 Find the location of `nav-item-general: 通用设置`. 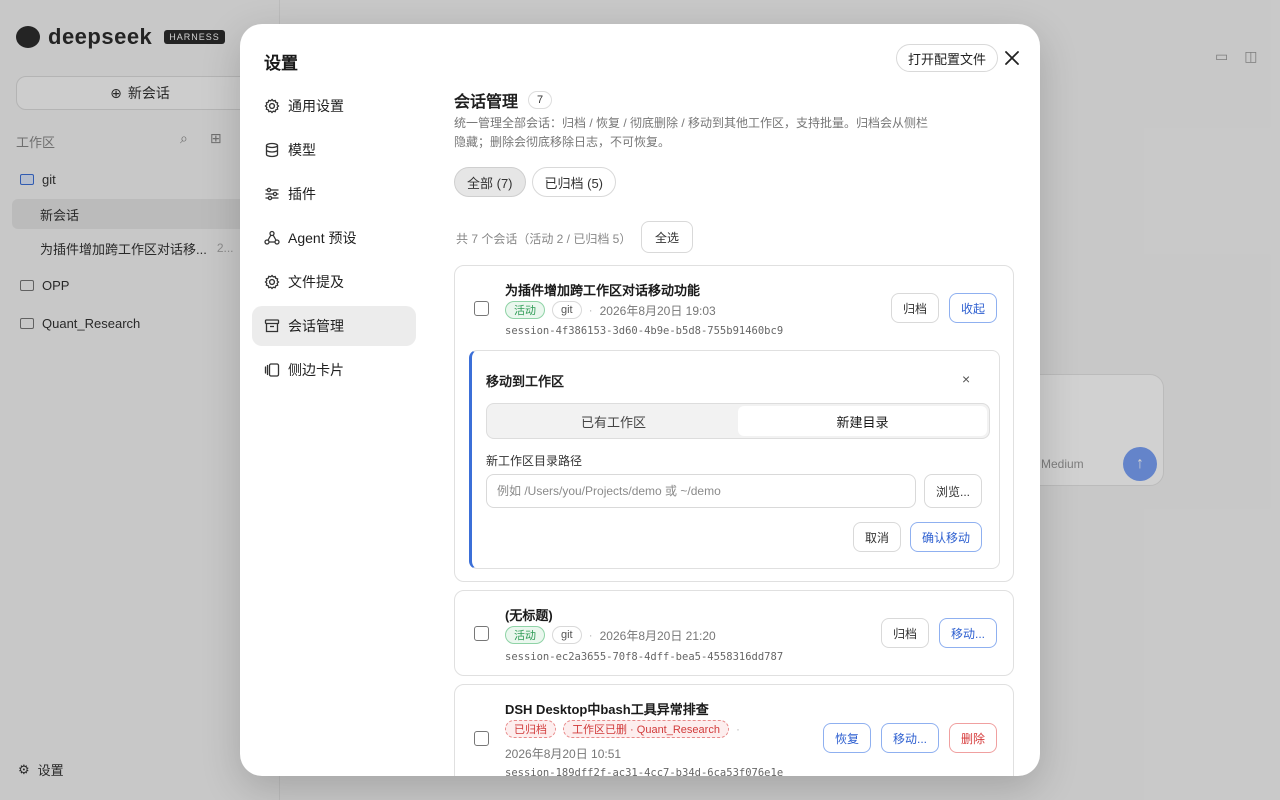

nav-item-general: 通用设置 is located at coordinates (334, 106).